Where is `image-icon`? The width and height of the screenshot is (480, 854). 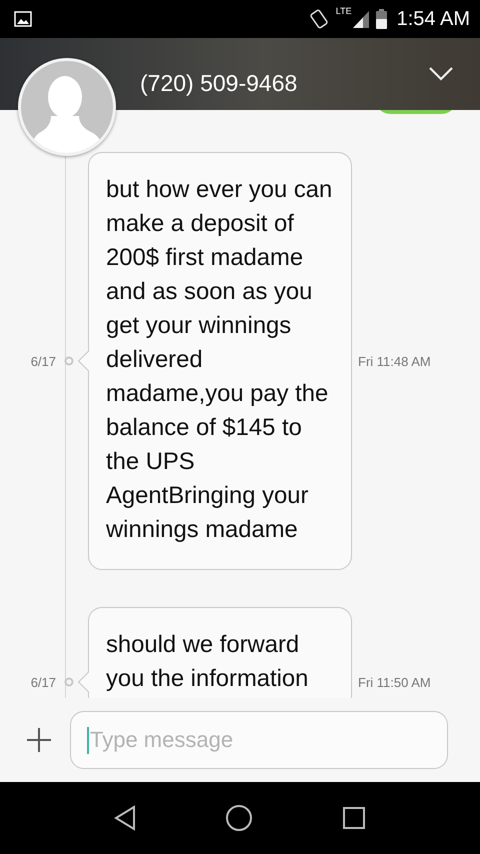
image-icon is located at coordinates (23, 19).